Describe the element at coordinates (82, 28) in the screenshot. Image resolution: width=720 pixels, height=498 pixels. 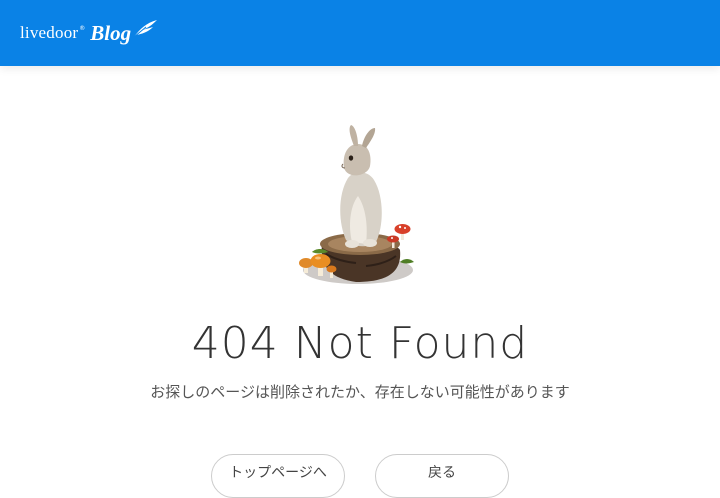
I see `logo-registered-mark: ®` at that location.